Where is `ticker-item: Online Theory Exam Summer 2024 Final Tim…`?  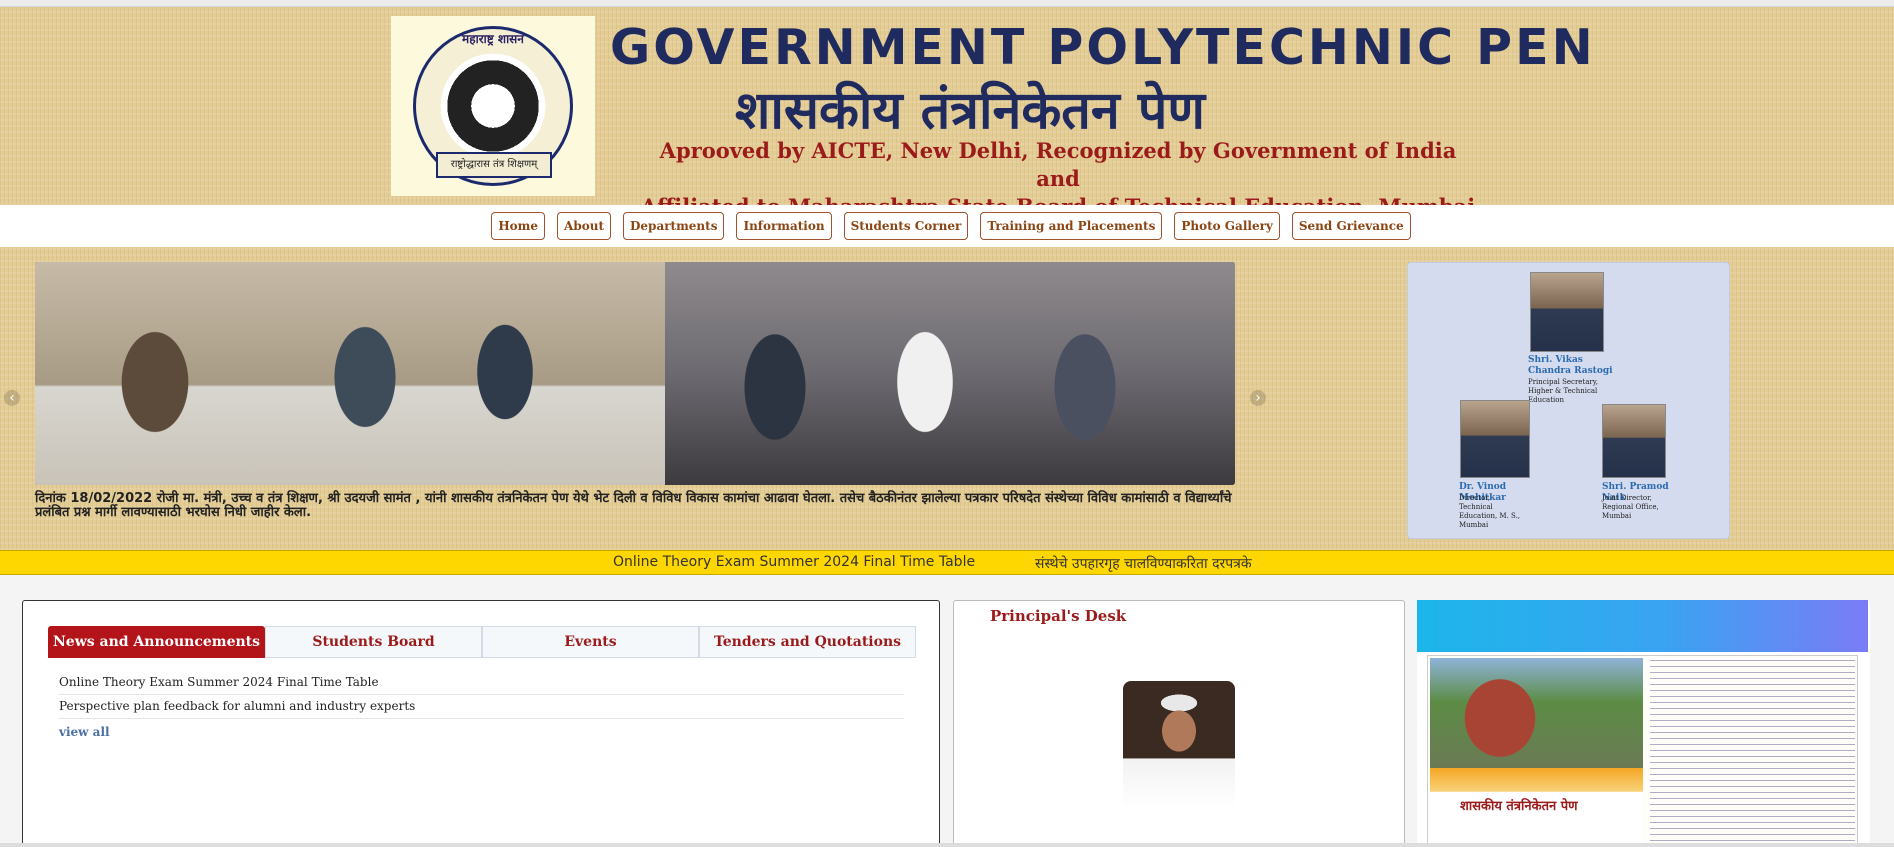
ticker-item: Online Theory Exam Summer 2024 Final Tim… is located at coordinates (794, 562).